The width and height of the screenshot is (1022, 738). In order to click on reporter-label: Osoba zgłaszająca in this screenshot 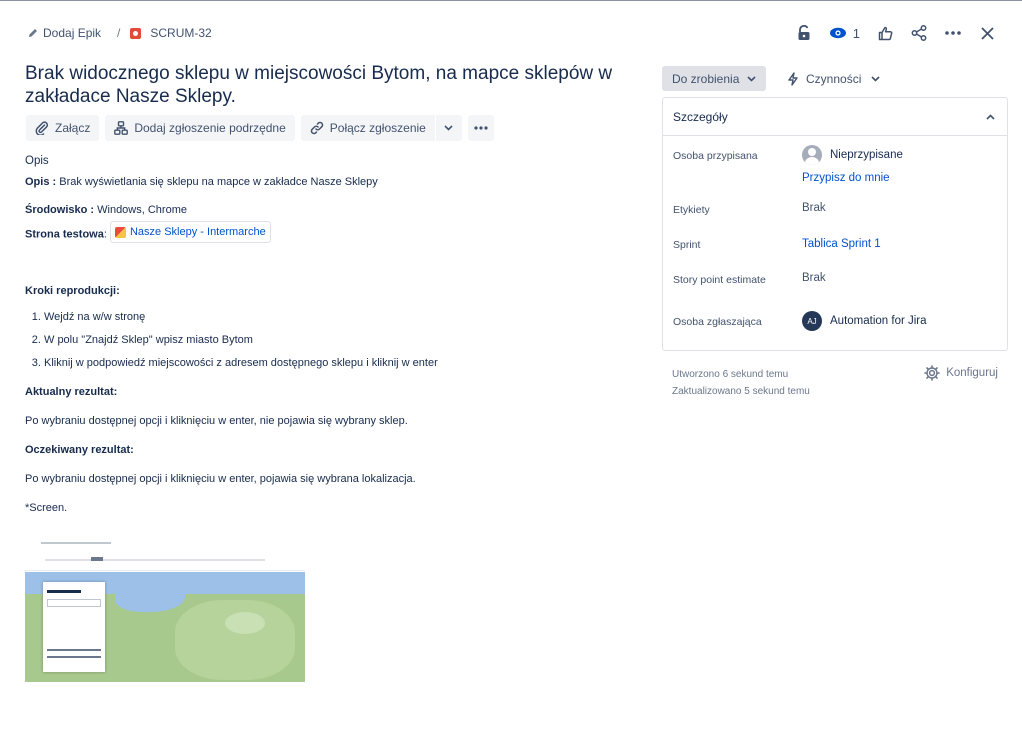, I will do `click(717, 322)`.